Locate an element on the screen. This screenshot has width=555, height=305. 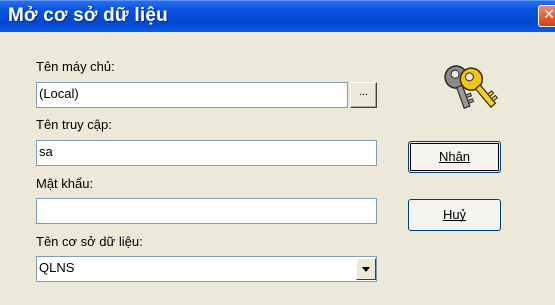
title-bar: Mở cơ sở dữ liệu ✕ is located at coordinates (277, 16).